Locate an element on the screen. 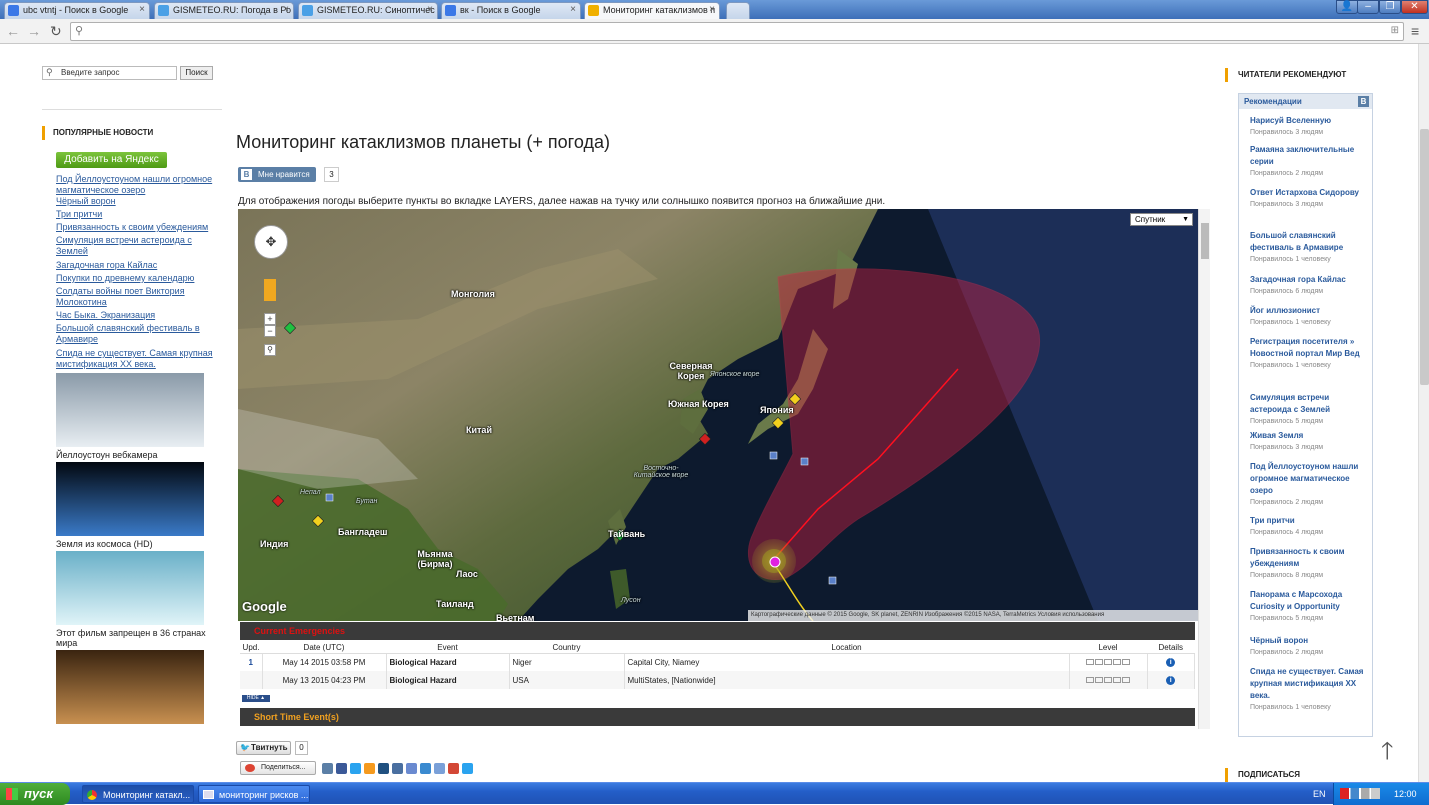  vk-share-icon is located at coordinates (327, 768).